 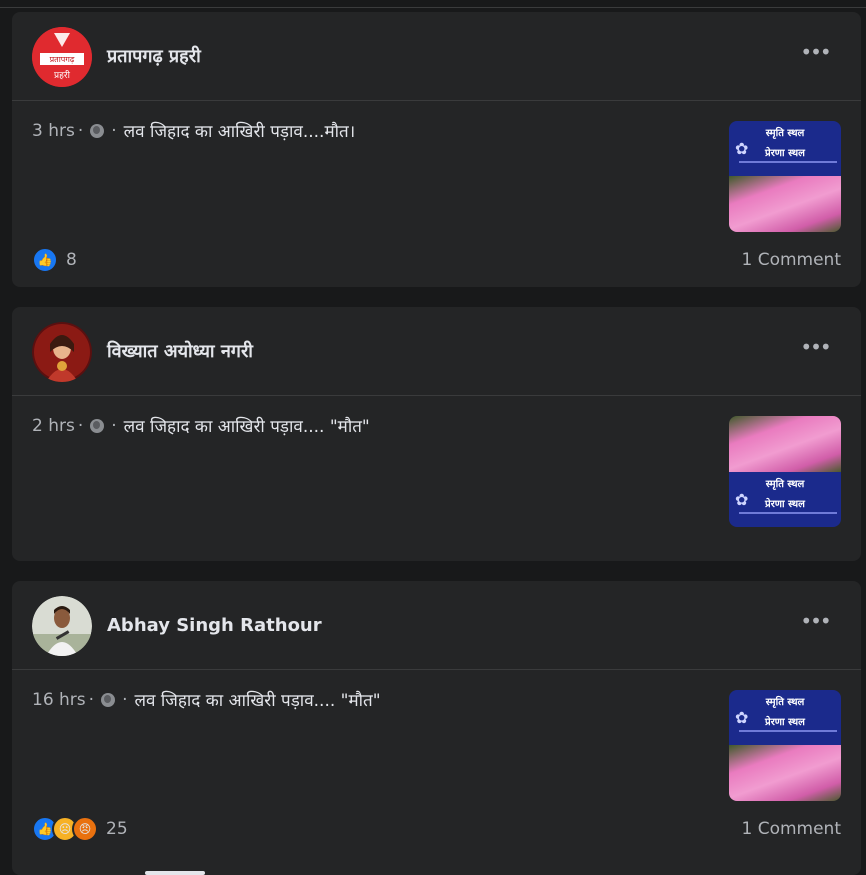 What do you see at coordinates (214, 625) in the screenshot?
I see `author-name: Abhay Singh Rathour` at bounding box center [214, 625].